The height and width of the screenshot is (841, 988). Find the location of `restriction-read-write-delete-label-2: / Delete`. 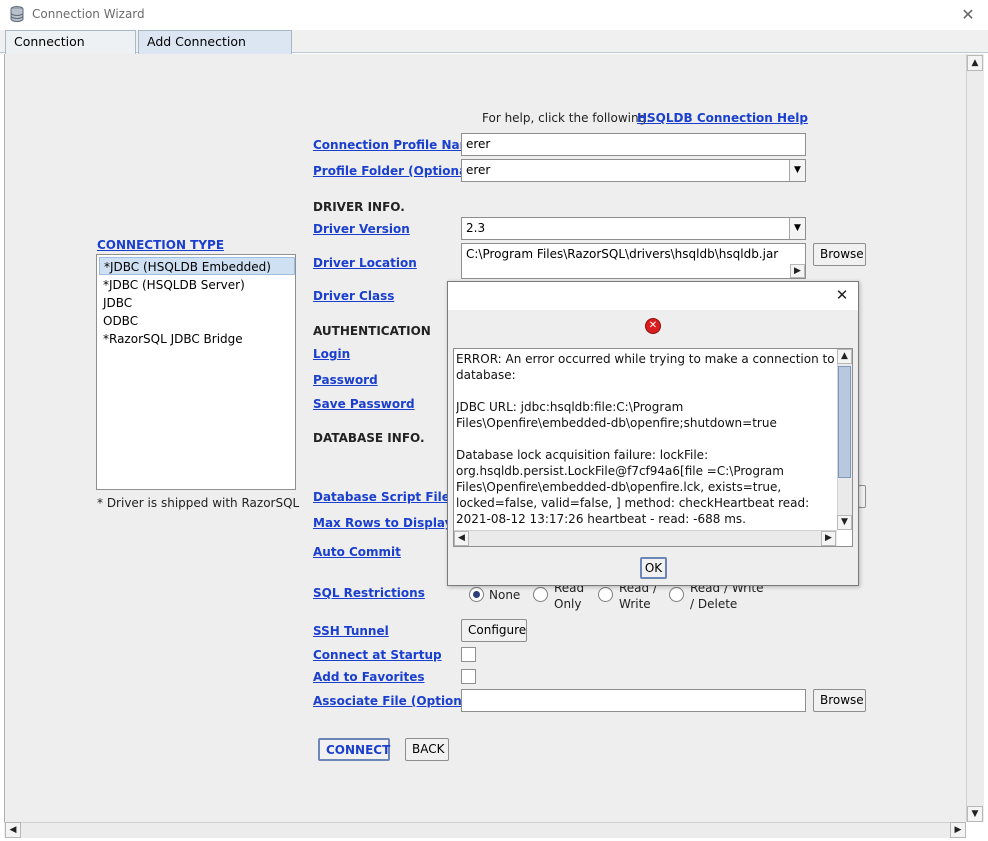

restriction-read-write-delete-label-2: / Delete is located at coordinates (714, 604).